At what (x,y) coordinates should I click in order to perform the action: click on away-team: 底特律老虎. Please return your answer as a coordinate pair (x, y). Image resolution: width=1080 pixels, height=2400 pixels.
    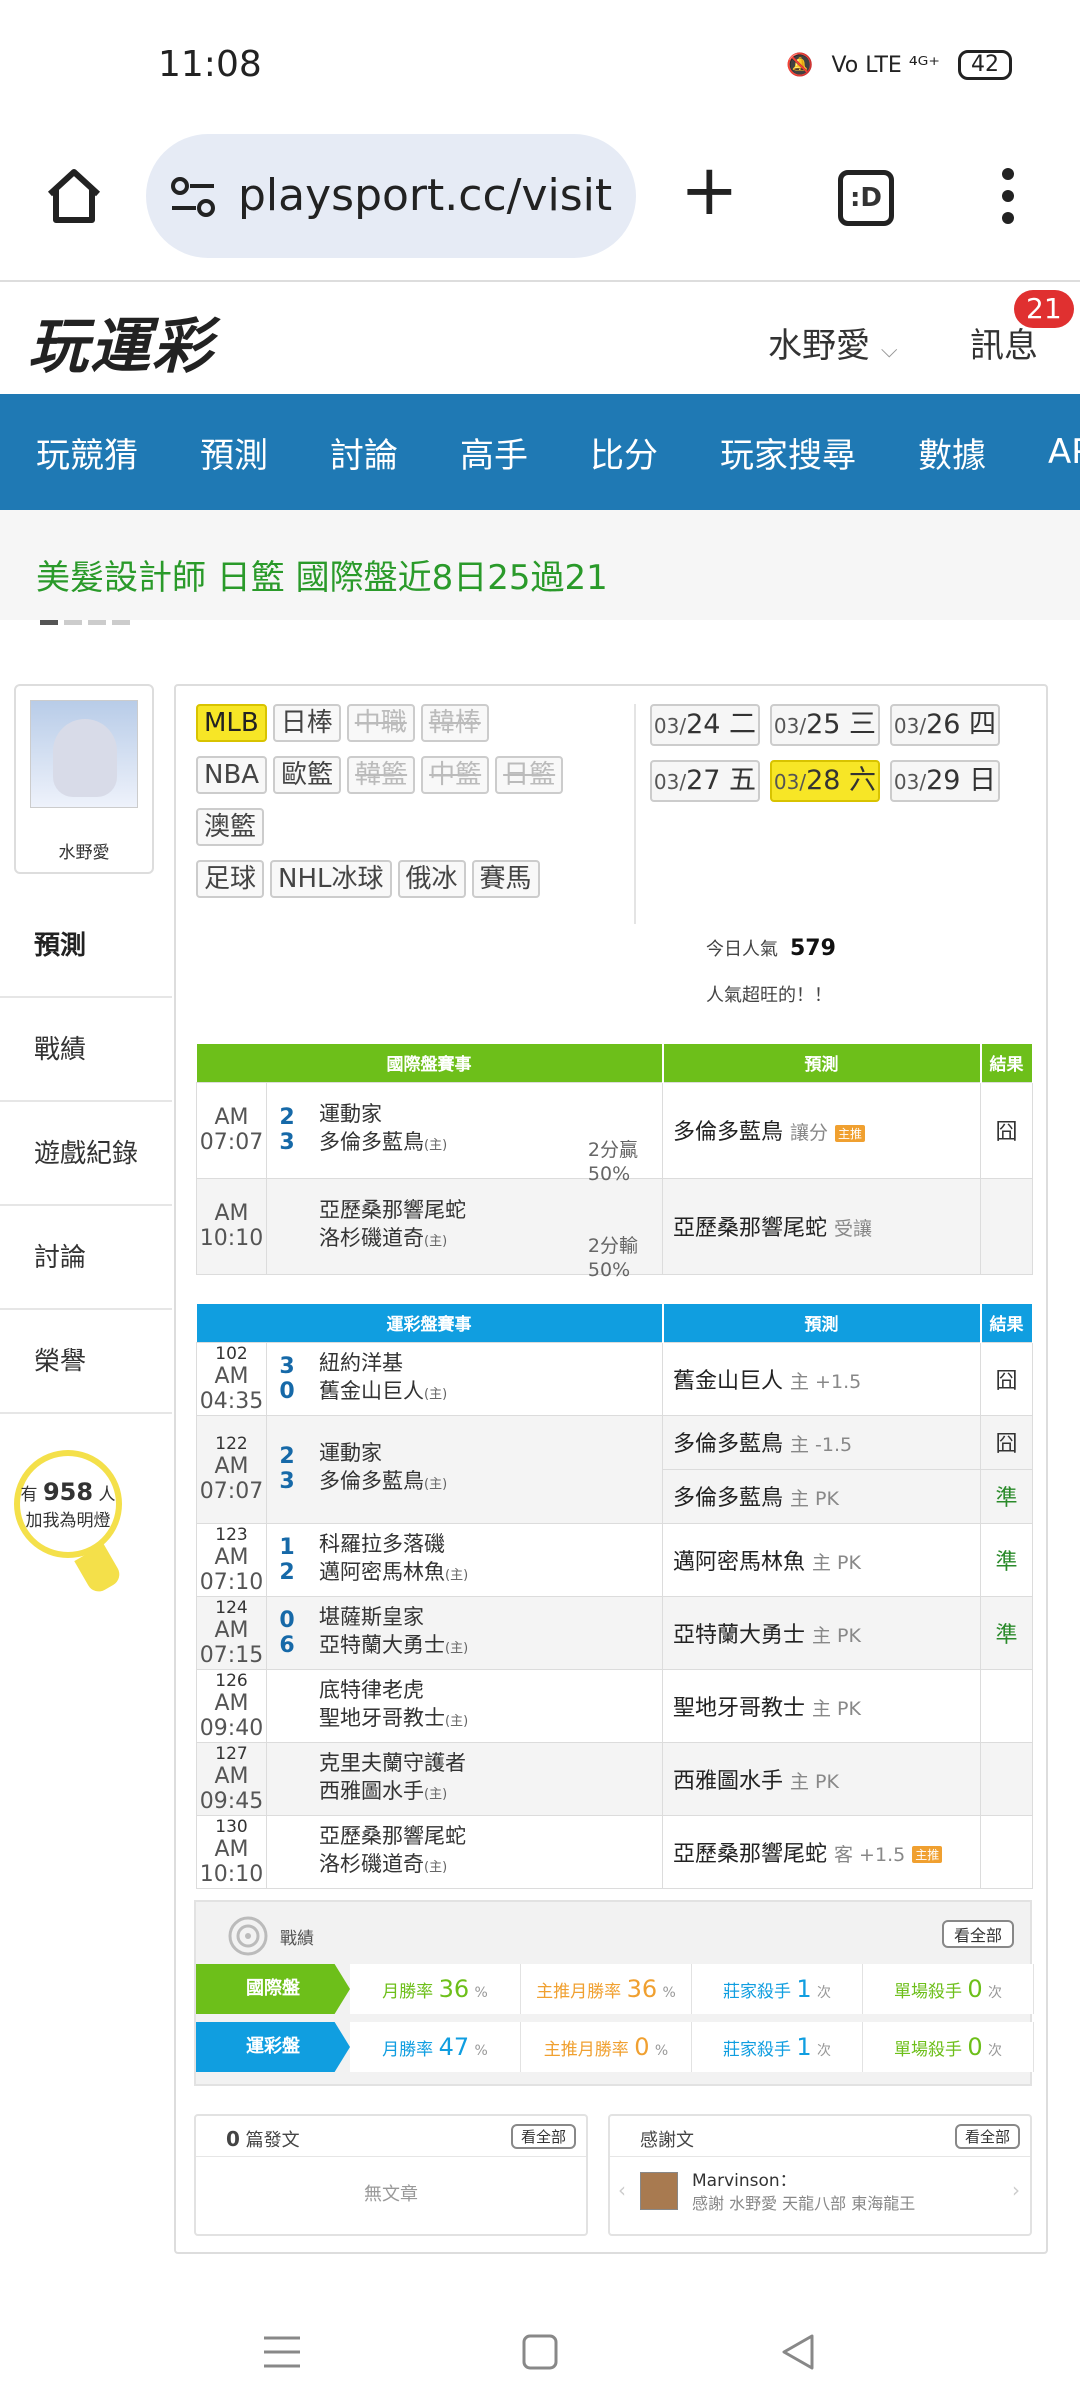
    Looking at the image, I should click on (393, 1690).